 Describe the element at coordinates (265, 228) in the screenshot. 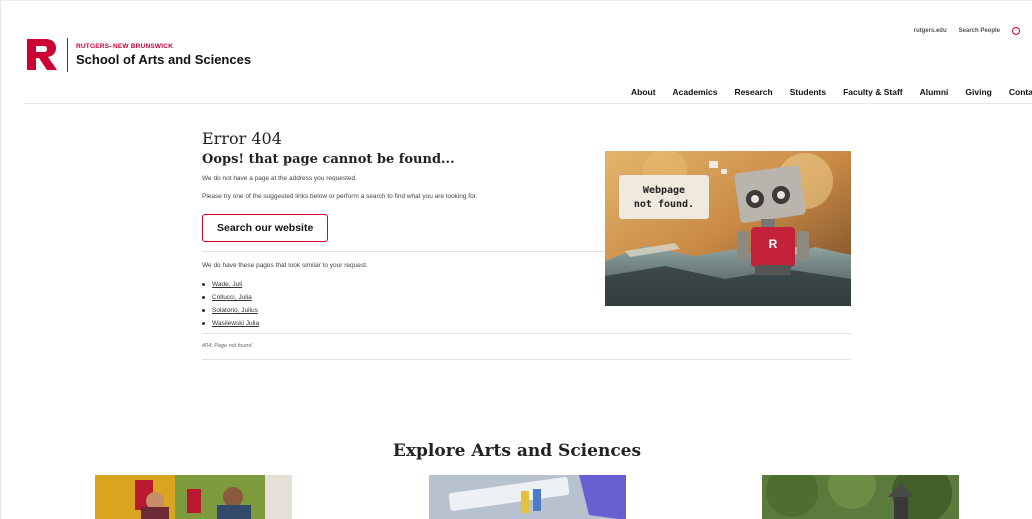

I see `search-website-button: Search our website` at that location.